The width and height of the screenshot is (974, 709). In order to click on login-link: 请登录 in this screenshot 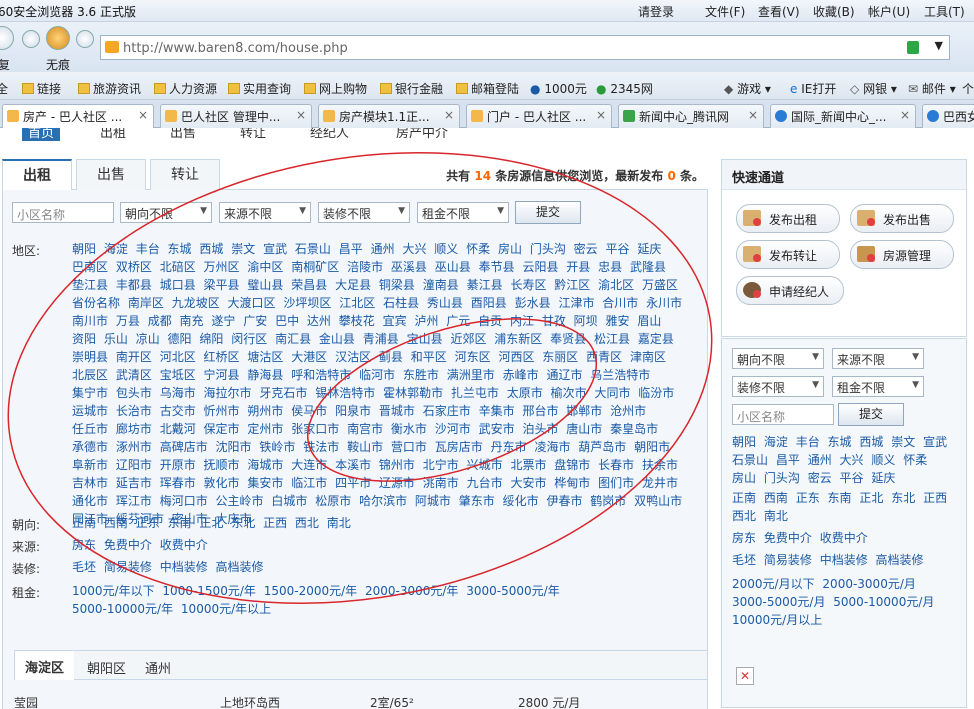, I will do `click(656, 11)`.